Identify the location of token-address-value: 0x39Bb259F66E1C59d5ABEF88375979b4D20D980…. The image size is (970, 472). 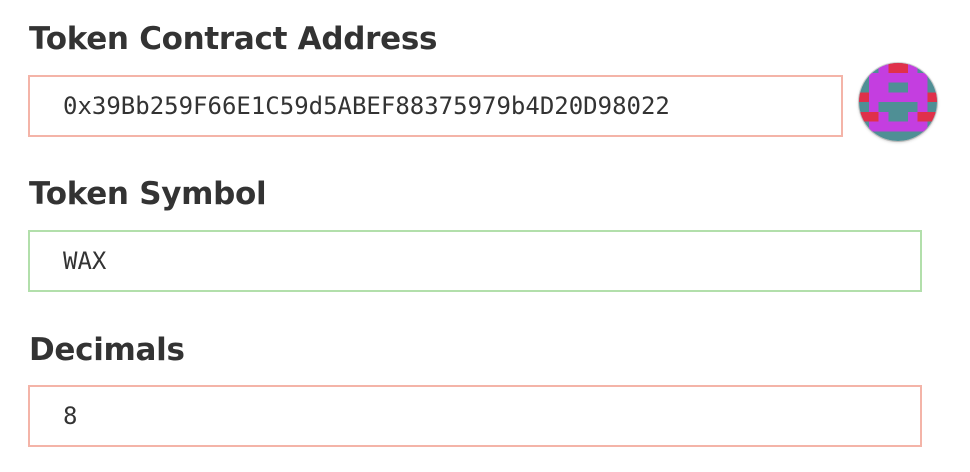
(366, 106).